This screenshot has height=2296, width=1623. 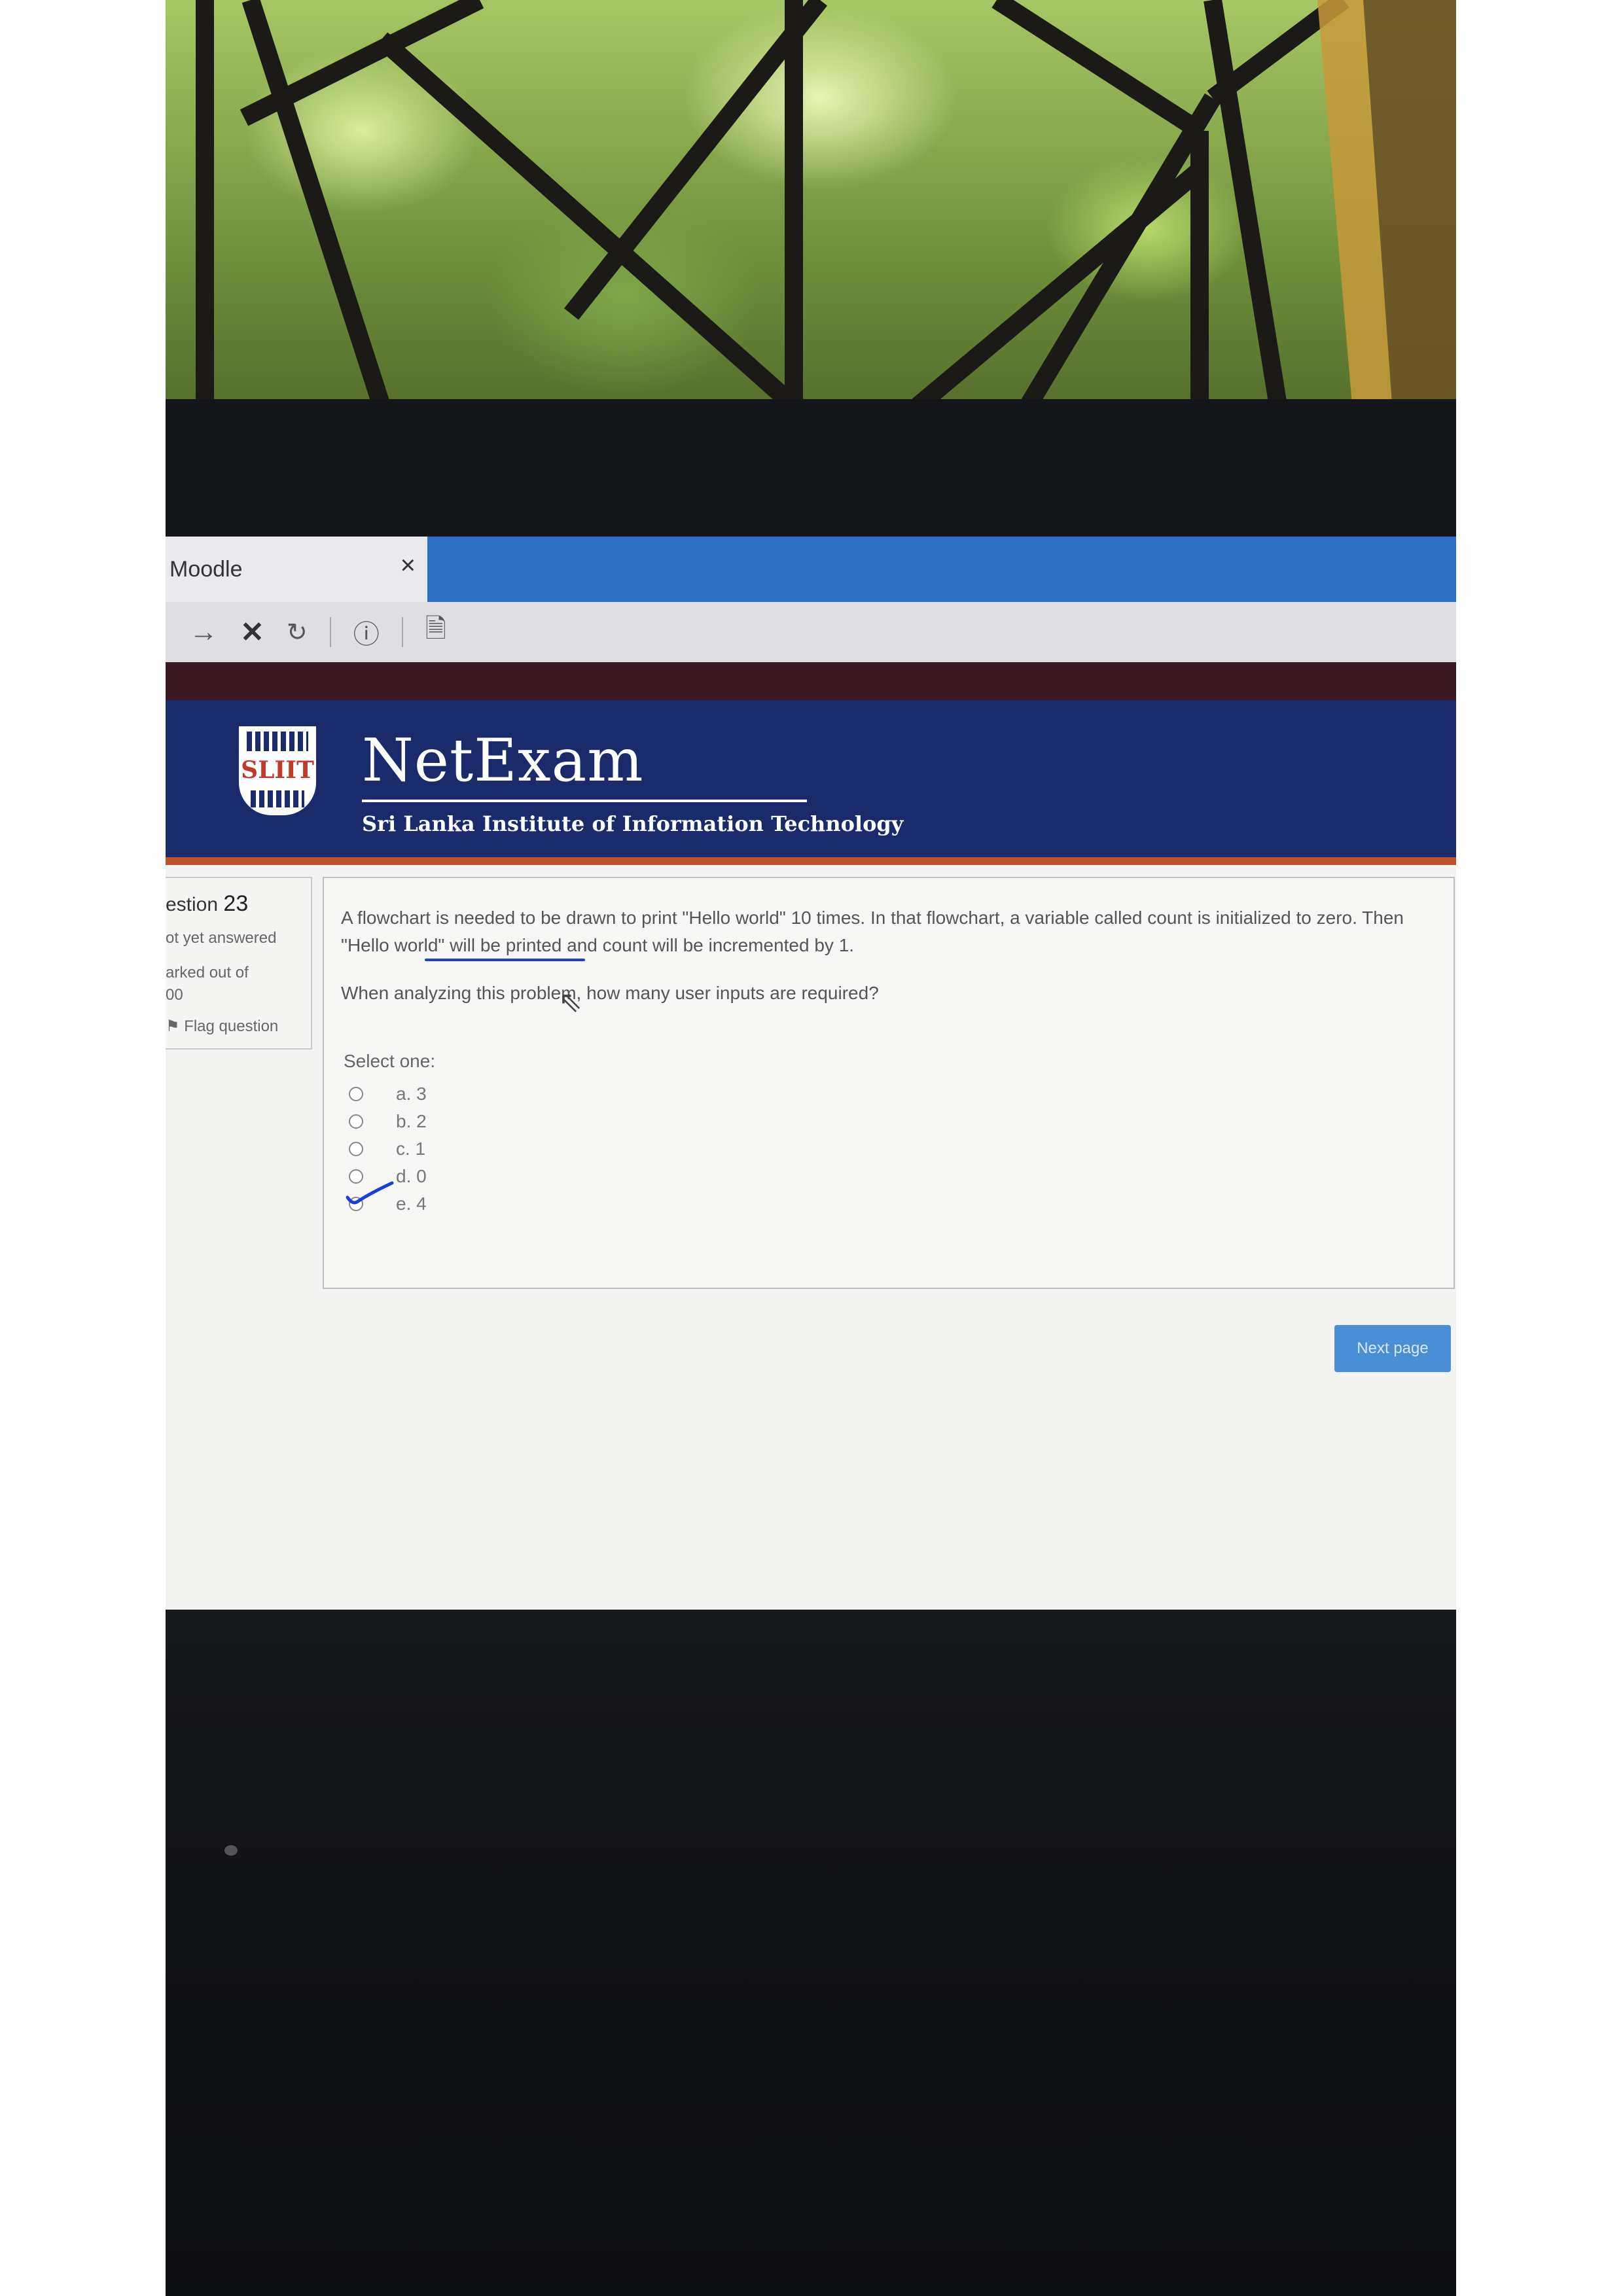 What do you see at coordinates (390, 1061) in the screenshot?
I see `select-one-label: Select one:` at bounding box center [390, 1061].